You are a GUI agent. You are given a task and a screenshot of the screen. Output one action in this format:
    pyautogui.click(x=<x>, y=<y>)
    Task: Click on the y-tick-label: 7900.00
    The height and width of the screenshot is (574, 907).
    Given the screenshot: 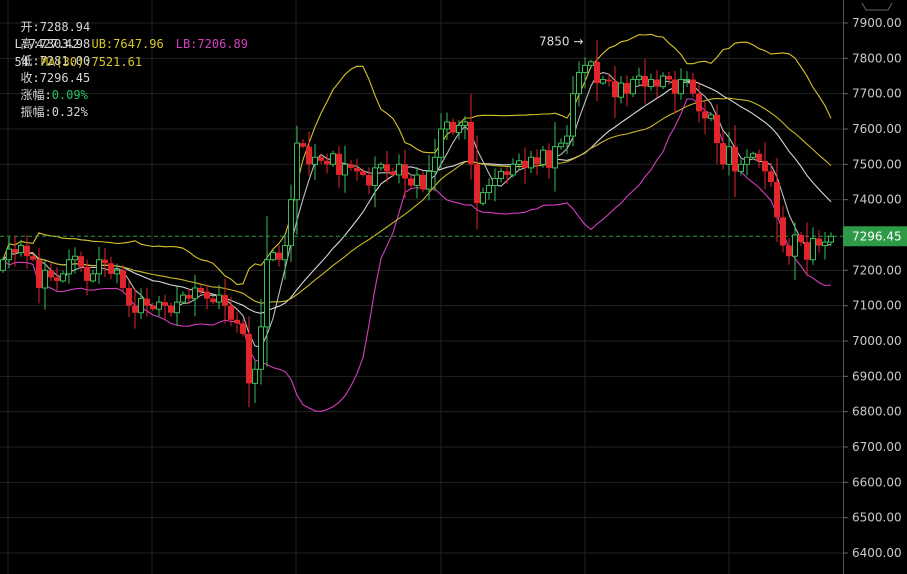 What is the action you would take?
    pyautogui.click(x=877, y=23)
    